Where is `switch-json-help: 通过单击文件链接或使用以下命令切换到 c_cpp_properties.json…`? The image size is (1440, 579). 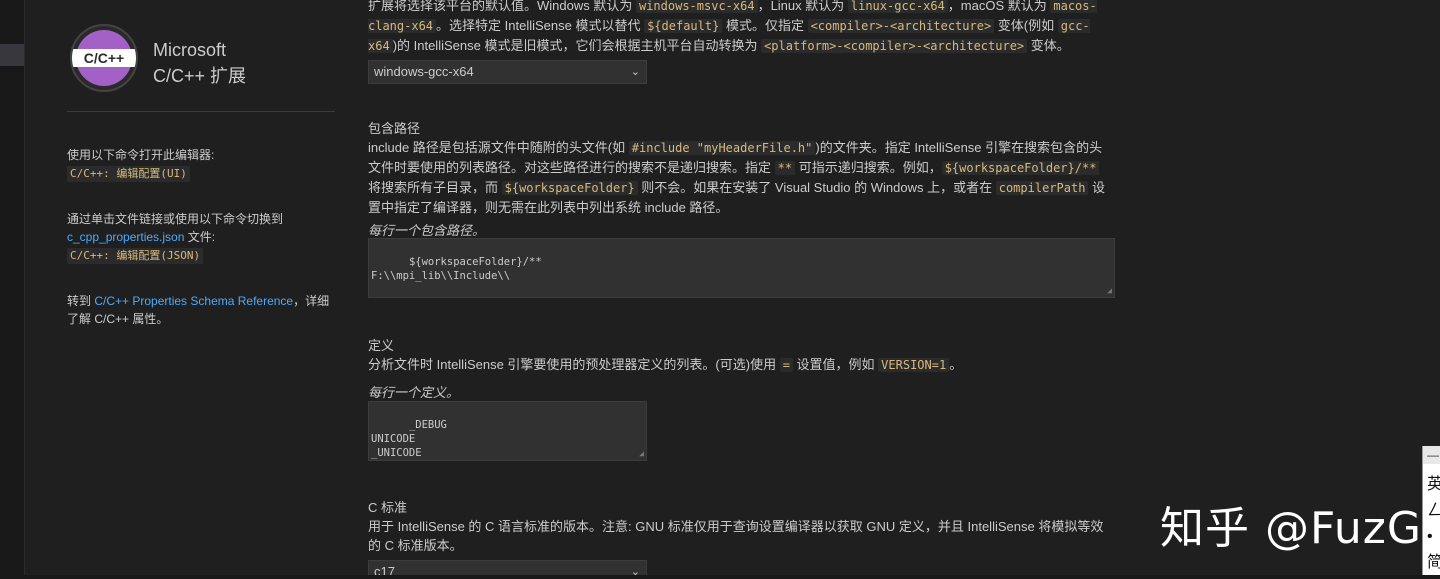 switch-json-help: 通过单击文件链接或使用以下命令切换到 c_cpp_properties.json… is located at coordinates (202, 237).